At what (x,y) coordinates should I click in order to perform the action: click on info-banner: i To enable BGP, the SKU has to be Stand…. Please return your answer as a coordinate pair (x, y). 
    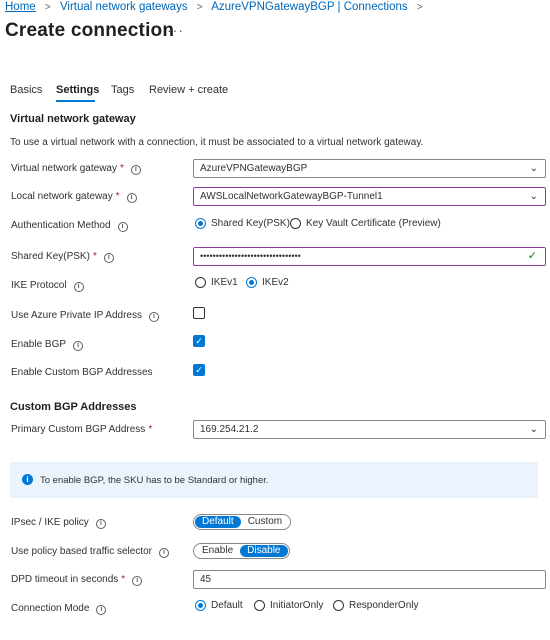
    Looking at the image, I should click on (274, 480).